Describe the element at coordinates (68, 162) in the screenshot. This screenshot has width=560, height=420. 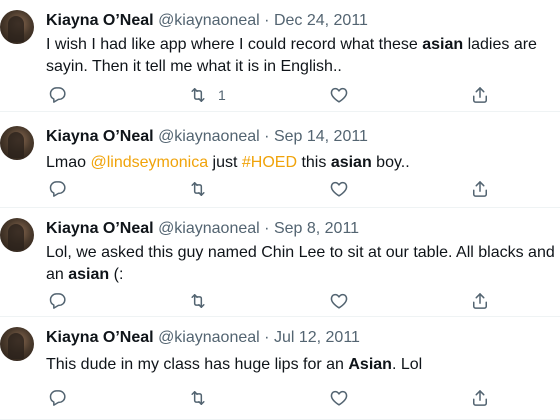
I see `tweet-text-segment: Lmao` at that location.